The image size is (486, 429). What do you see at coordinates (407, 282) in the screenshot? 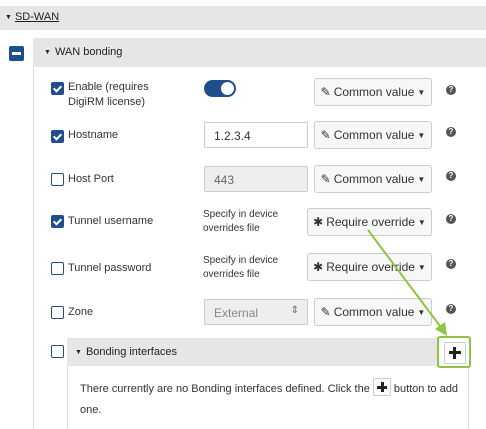
I see `annotation-arrow` at bounding box center [407, 282].